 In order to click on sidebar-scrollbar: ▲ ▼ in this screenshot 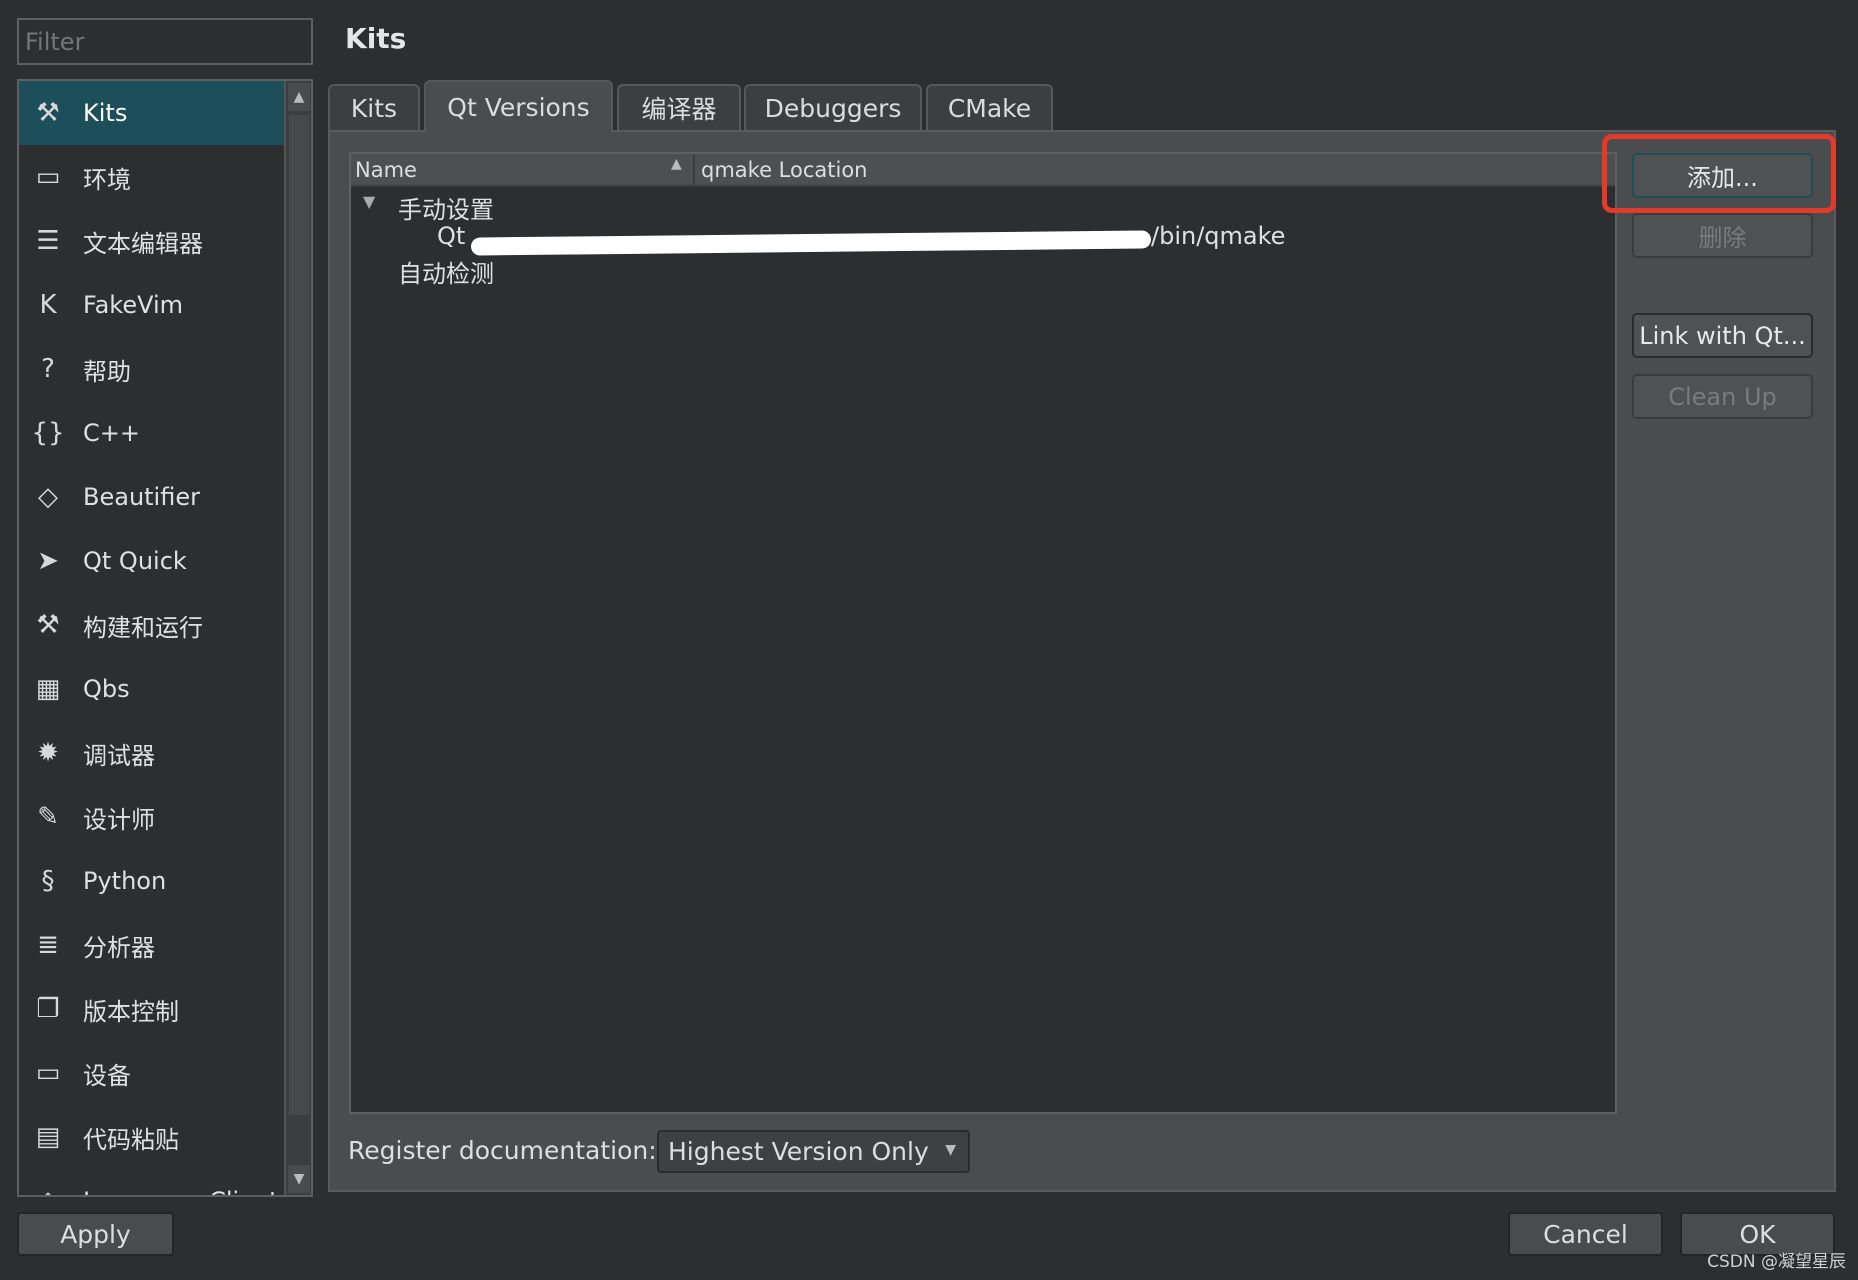, I will do `click(297, 638)`.